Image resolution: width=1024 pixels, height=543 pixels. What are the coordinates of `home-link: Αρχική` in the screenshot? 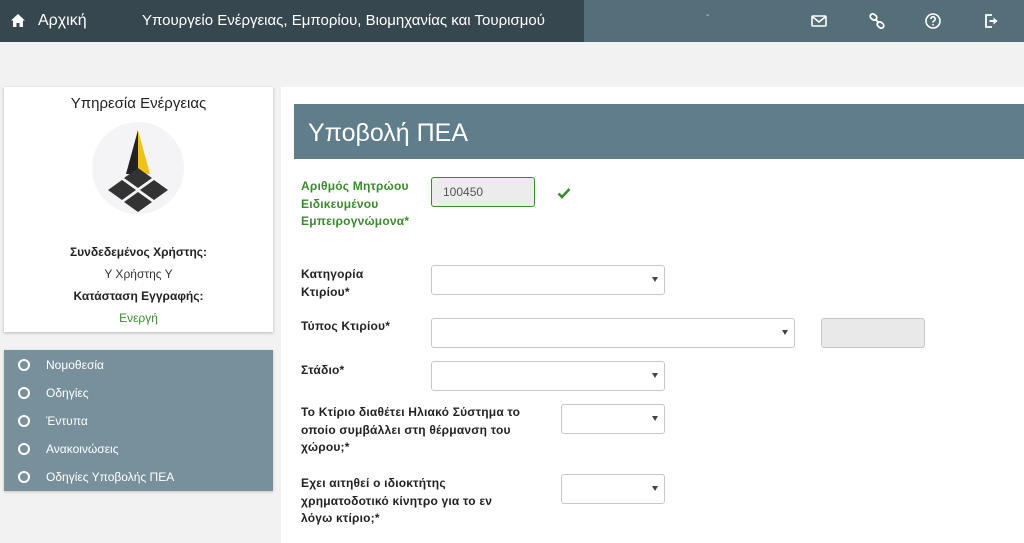 It's located at (48, 21).